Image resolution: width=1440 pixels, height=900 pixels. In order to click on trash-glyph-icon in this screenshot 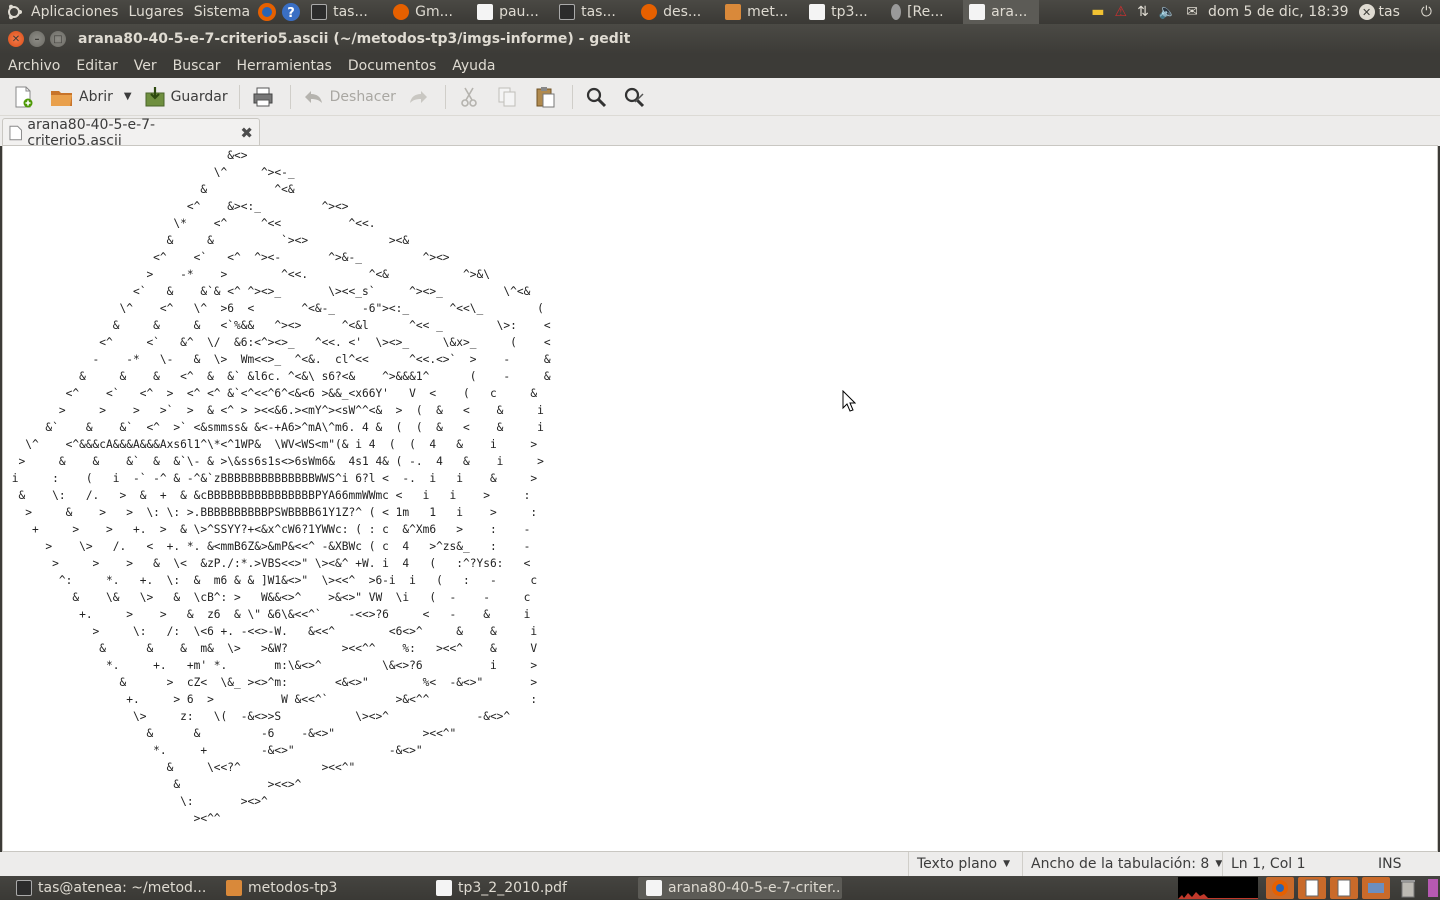, I will do `click(1408, 889)`.